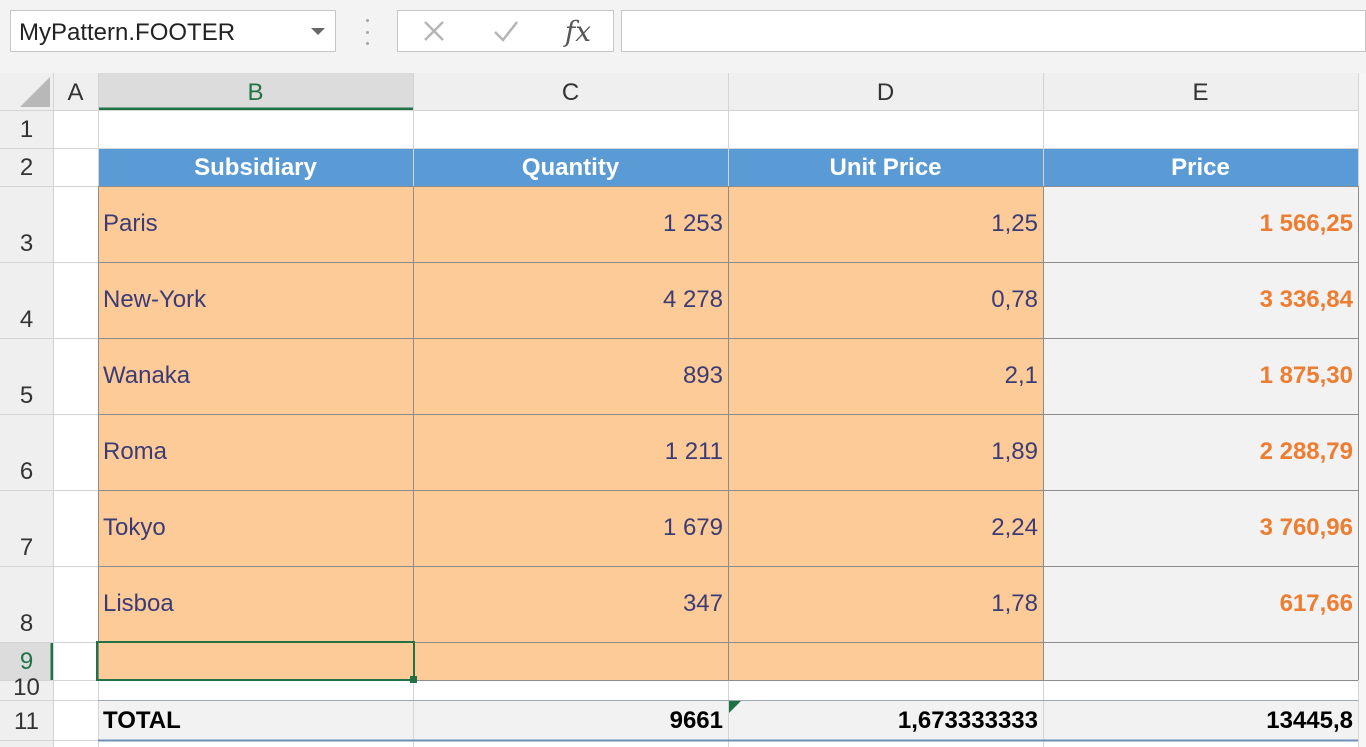 The image size is (1366, 747). I want to click on function-icon: fx, so click(578, 31).